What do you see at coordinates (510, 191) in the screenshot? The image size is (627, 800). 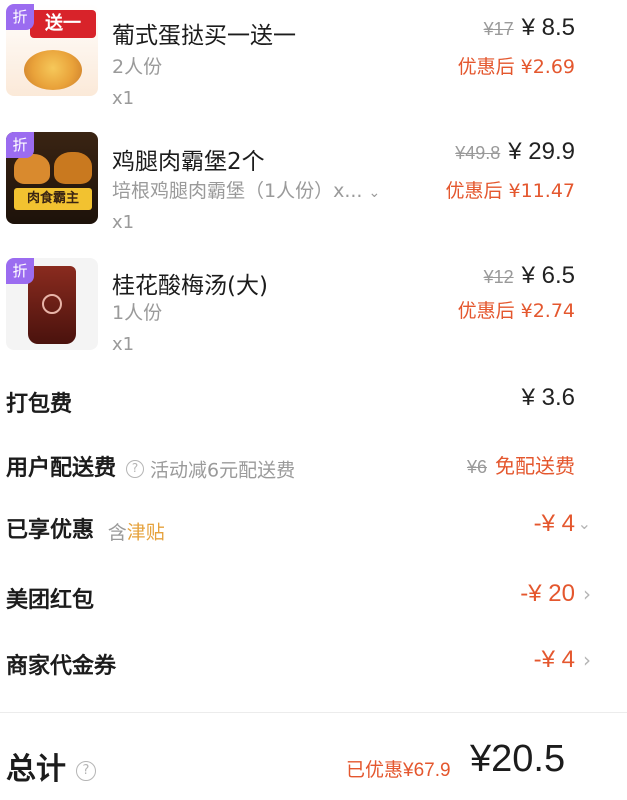 I see `after-discount-price: 优惠后 ¥11.47` at bounding box center [510, 191].